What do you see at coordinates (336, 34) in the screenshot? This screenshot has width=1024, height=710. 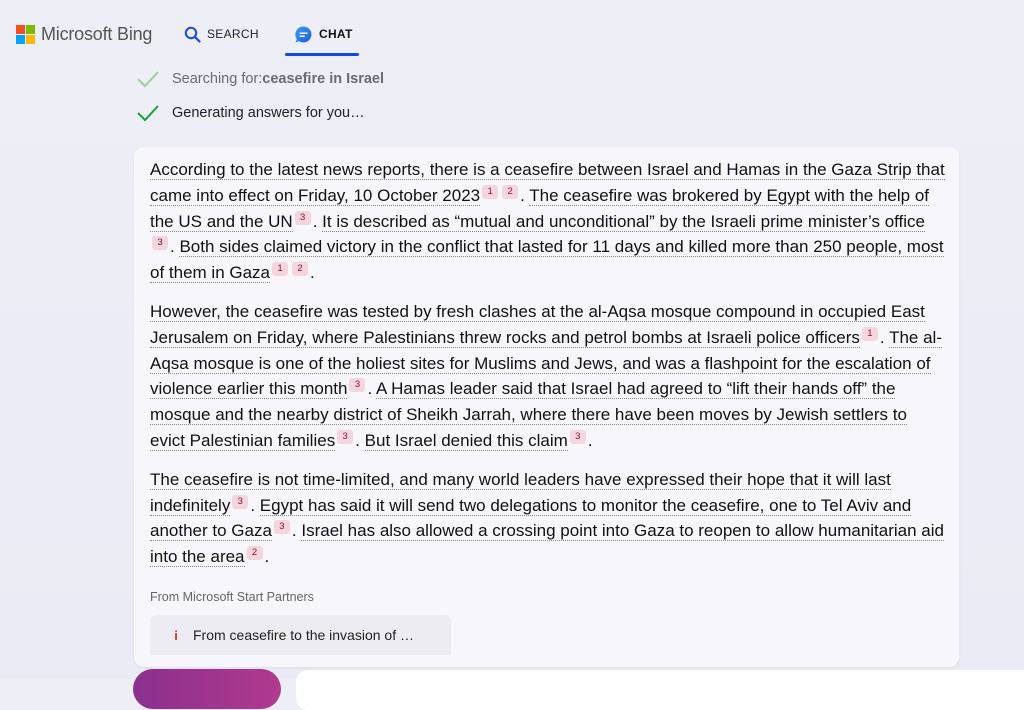 I see `nav-chat-label: CHAT` at bounding box center [336, 34].